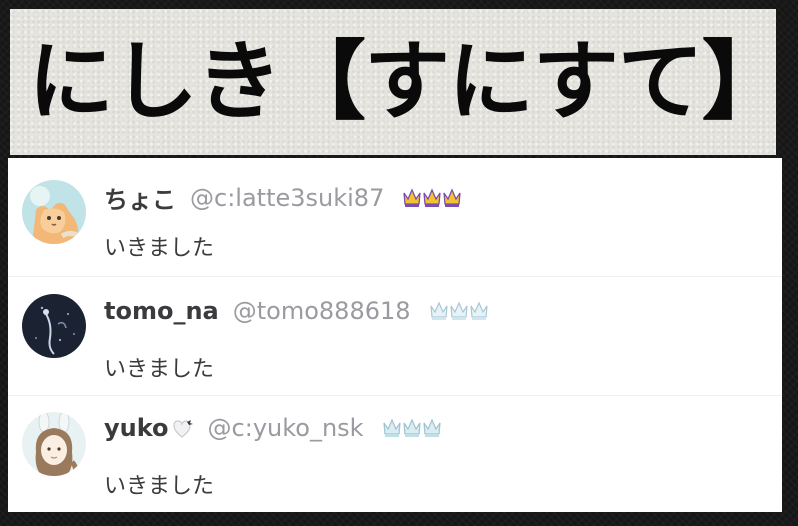 The height and width of the screenshot is (526, 798). I want to click on user-handle: @tomo888618, so click(322, 311).